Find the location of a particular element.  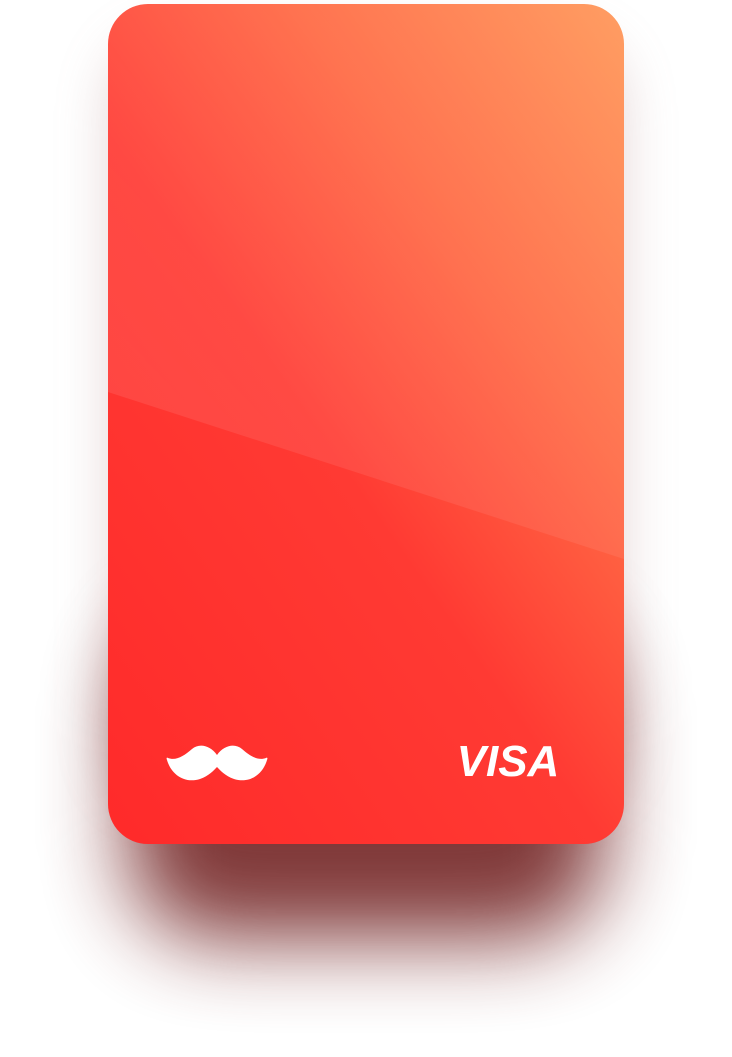

card-network-label: VISA is located at coordinates (508, 761).